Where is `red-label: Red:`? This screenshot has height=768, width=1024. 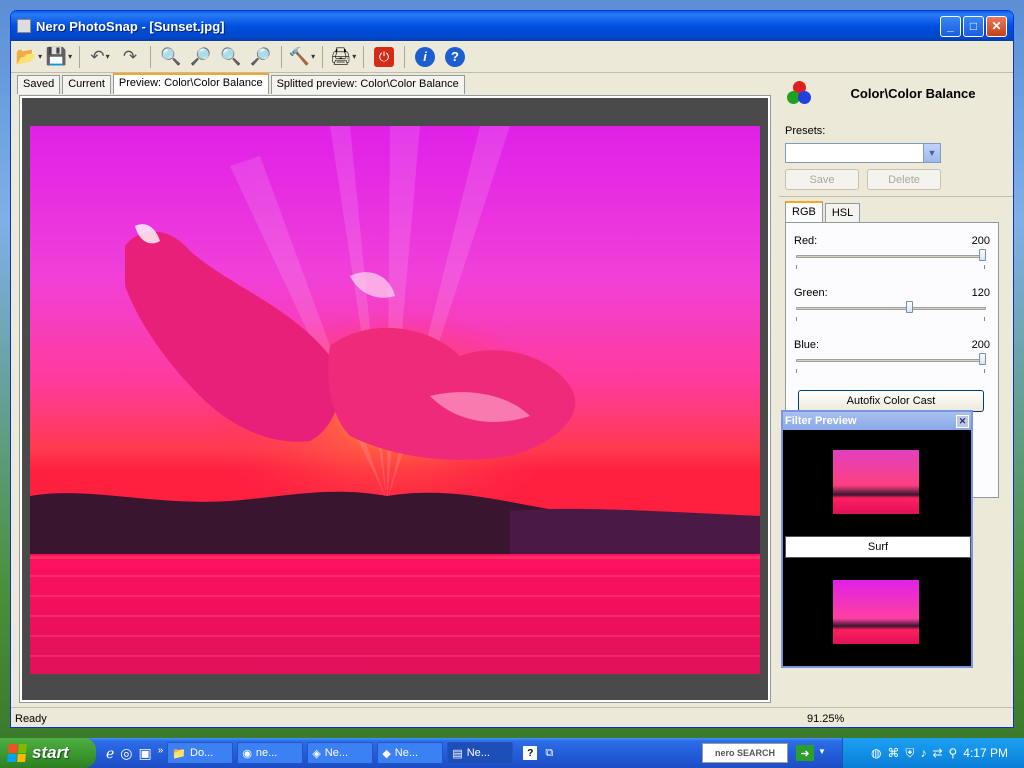 red-label: Red: is located at coordinates (806, 241).